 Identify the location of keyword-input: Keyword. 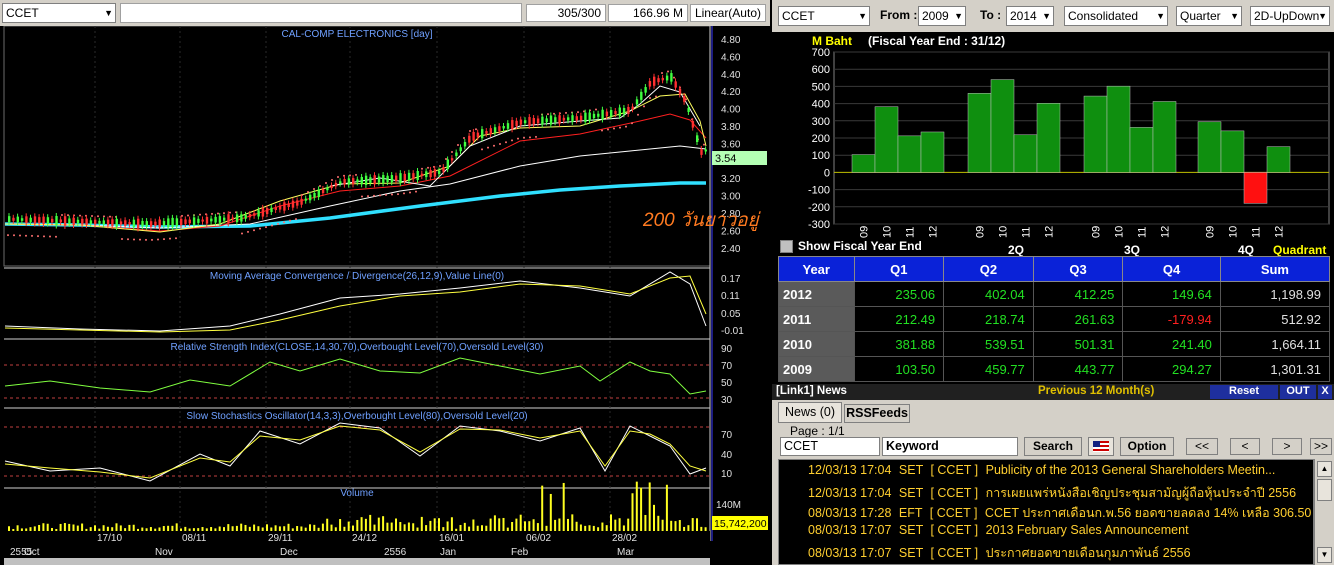
(950, 446).